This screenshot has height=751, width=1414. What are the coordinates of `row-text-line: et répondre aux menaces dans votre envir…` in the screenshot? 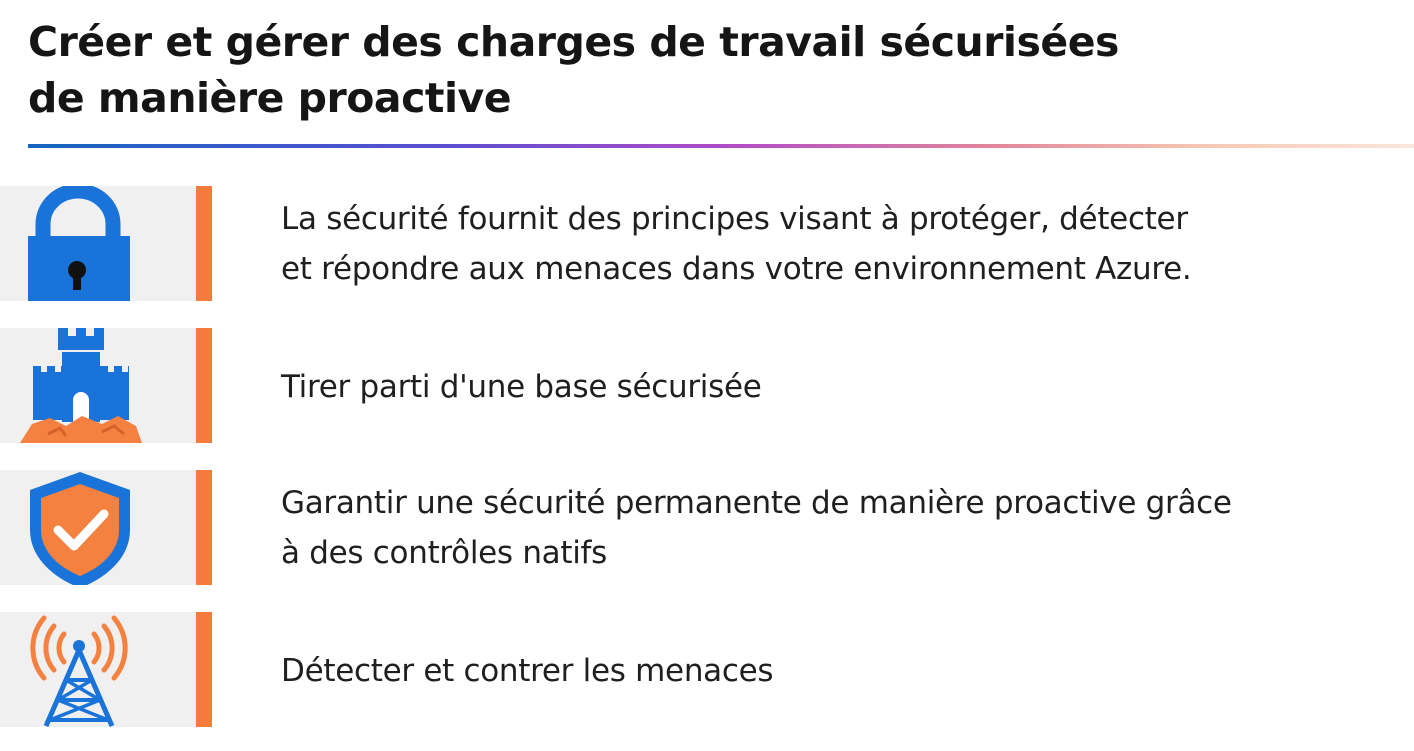 It's located at (736, 269).